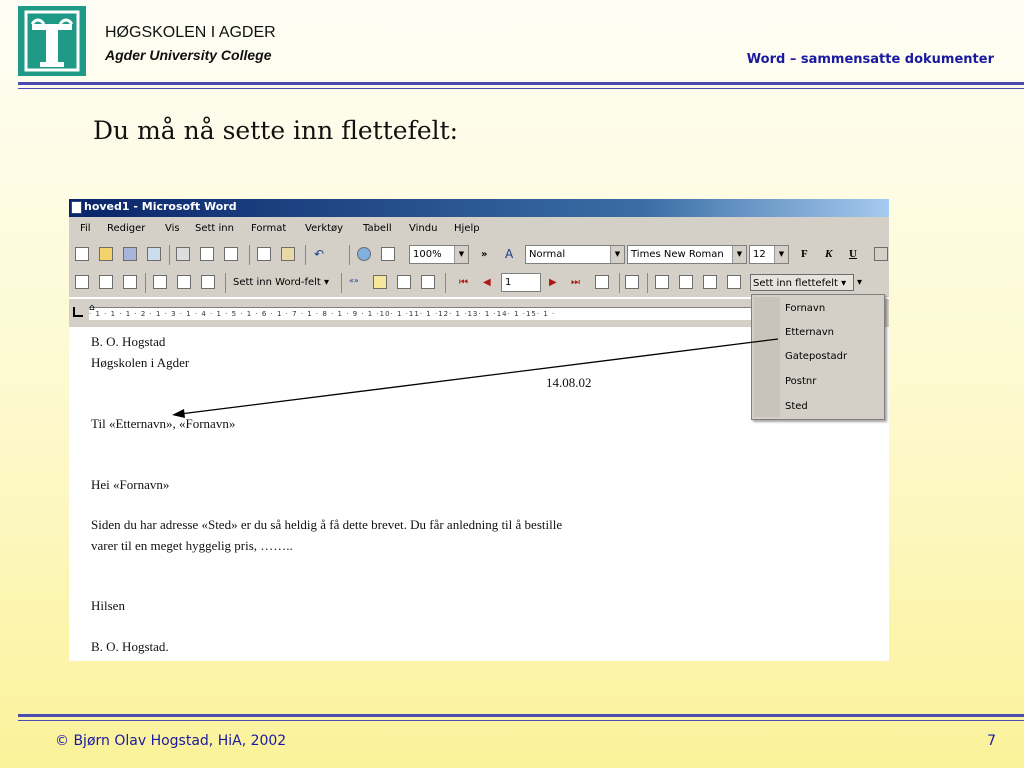 Image resolution: width=1024 pixels, height=768 pixels. Describe the element at coordinates (991, 741) in the screenshot. I see `page-number: 7` at that location.